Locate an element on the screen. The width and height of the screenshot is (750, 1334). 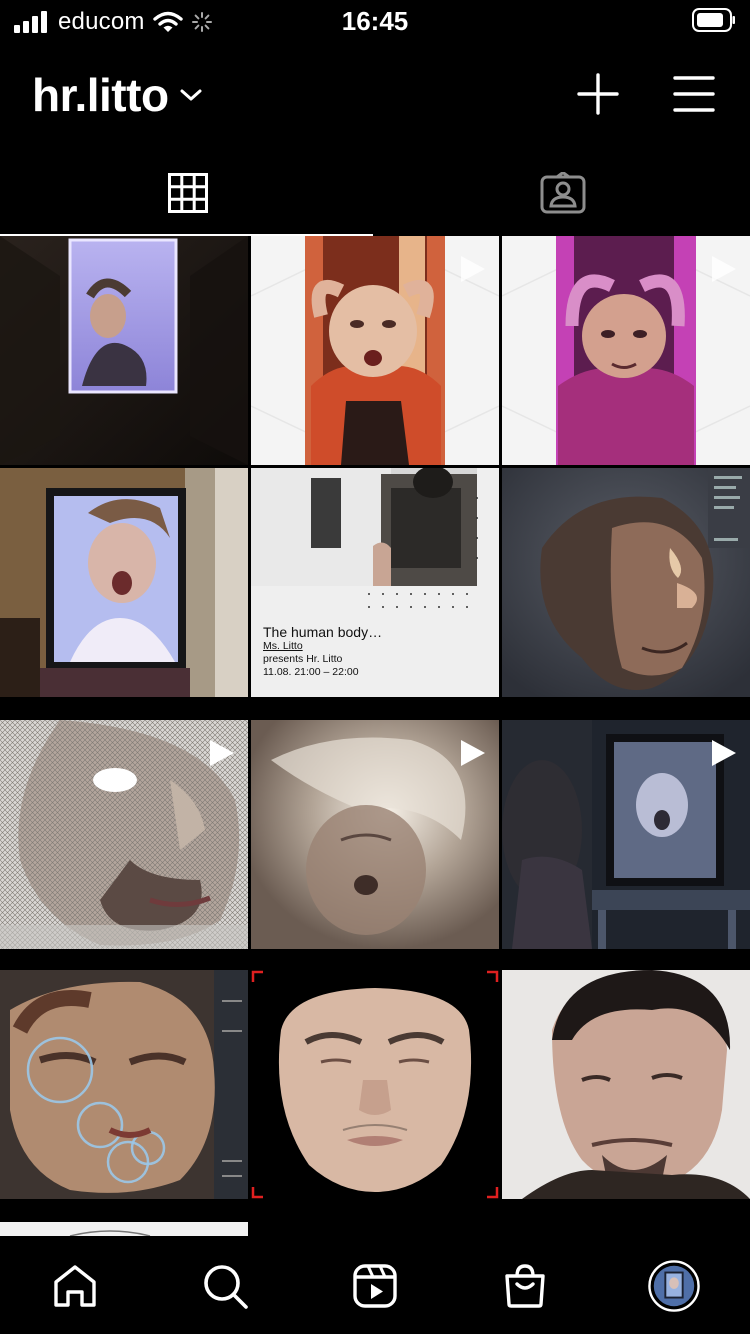
shop-icon is located at coordinates (525, 1286).